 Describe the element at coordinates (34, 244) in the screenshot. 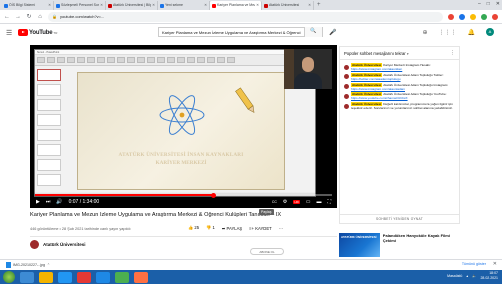

I see `channel-avatar` at that location.